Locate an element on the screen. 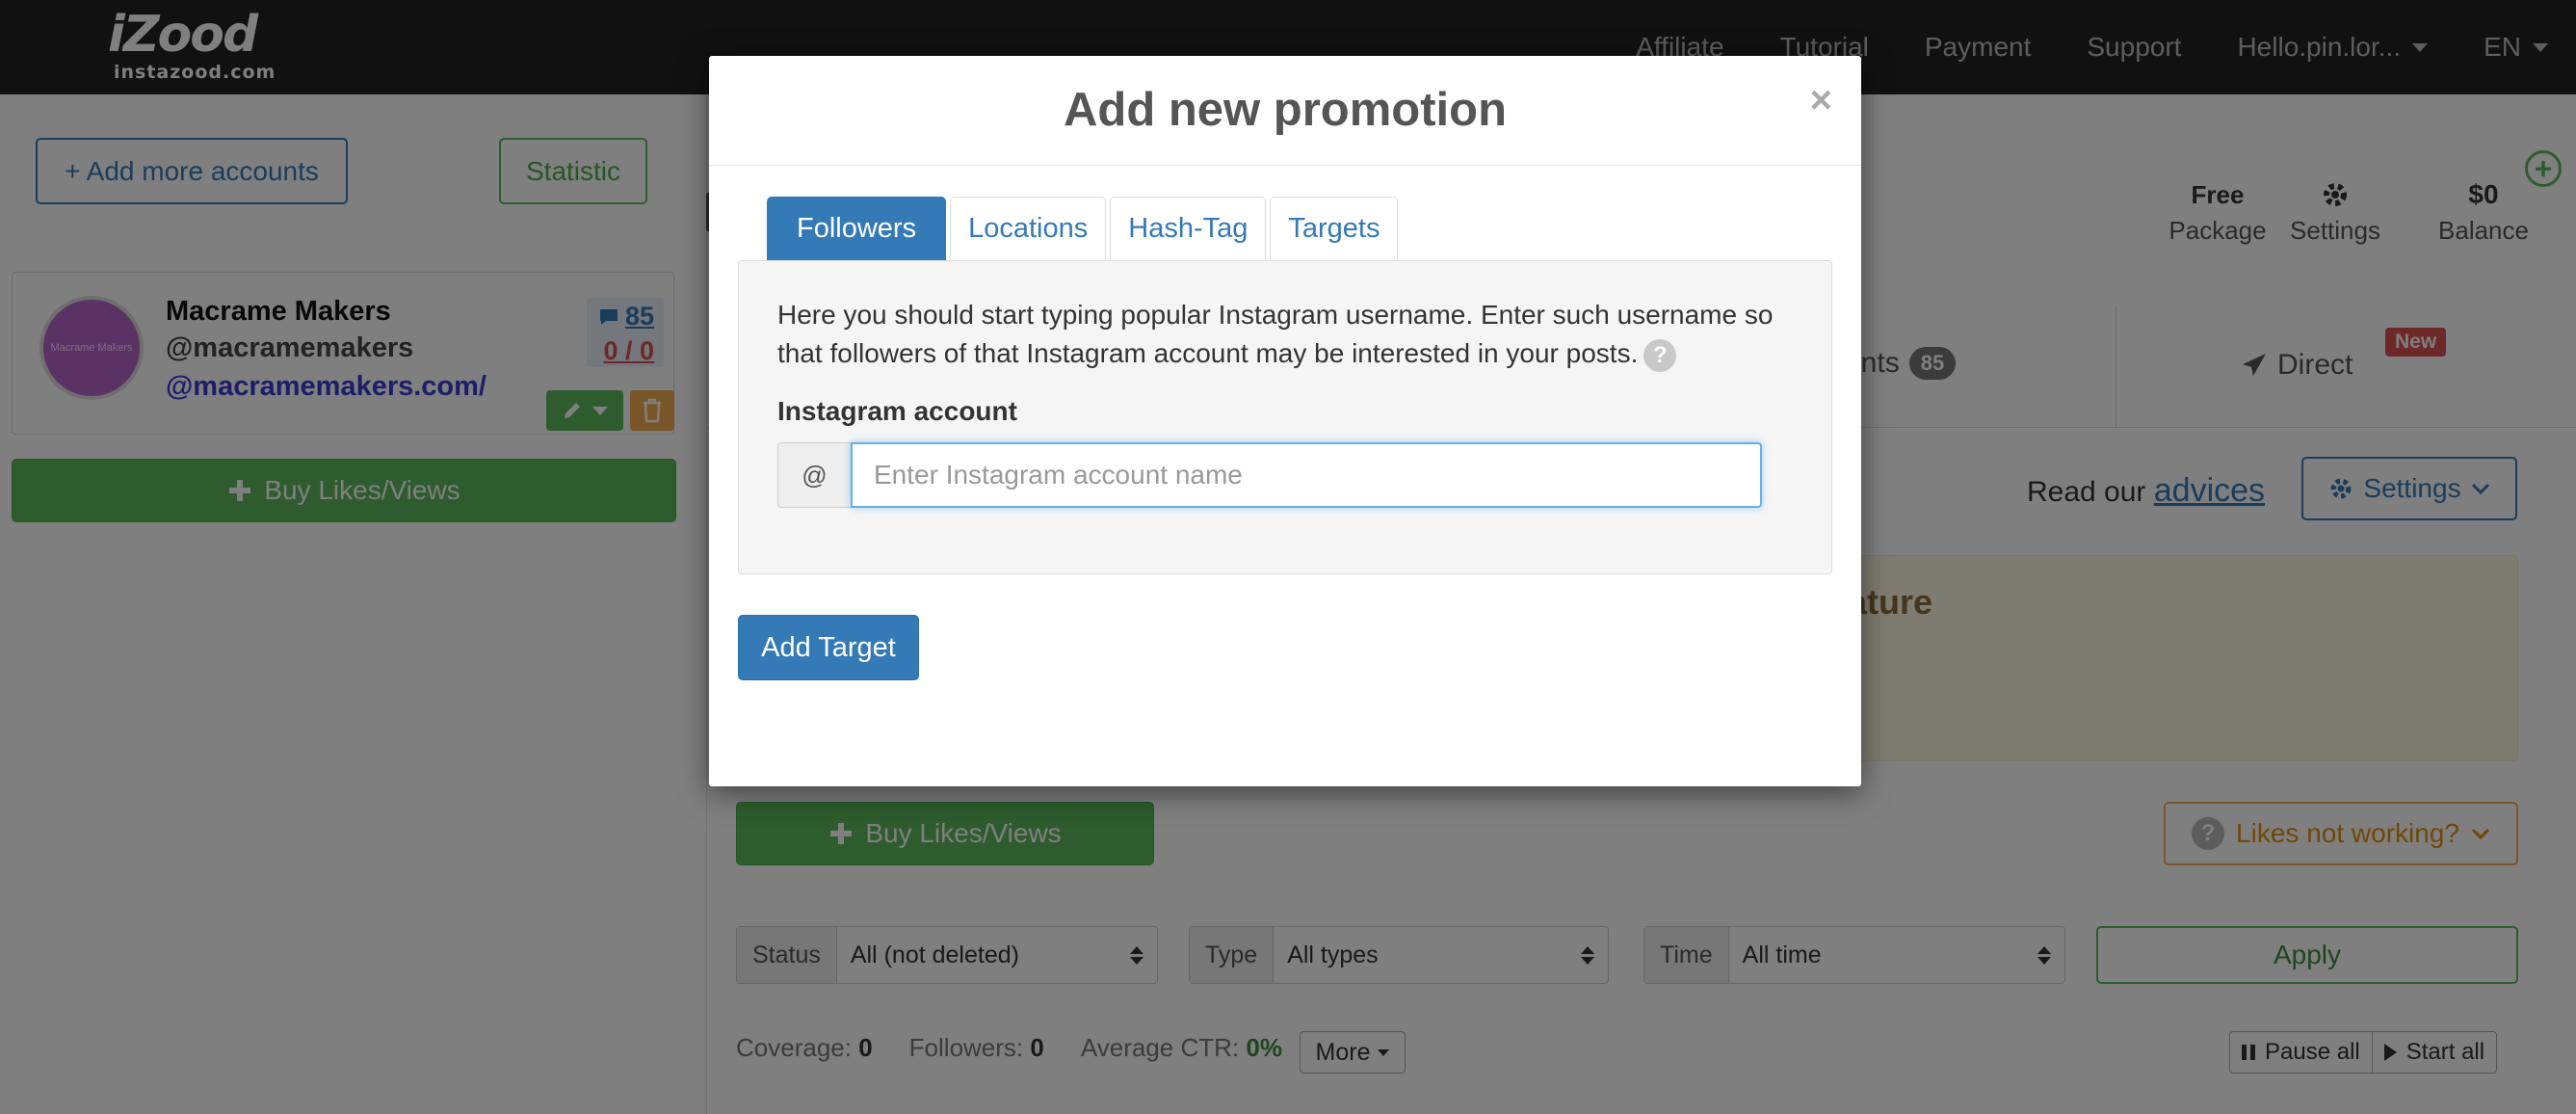  tab-hashtag: Hash-Tag is located at coordinates (1188, 228).